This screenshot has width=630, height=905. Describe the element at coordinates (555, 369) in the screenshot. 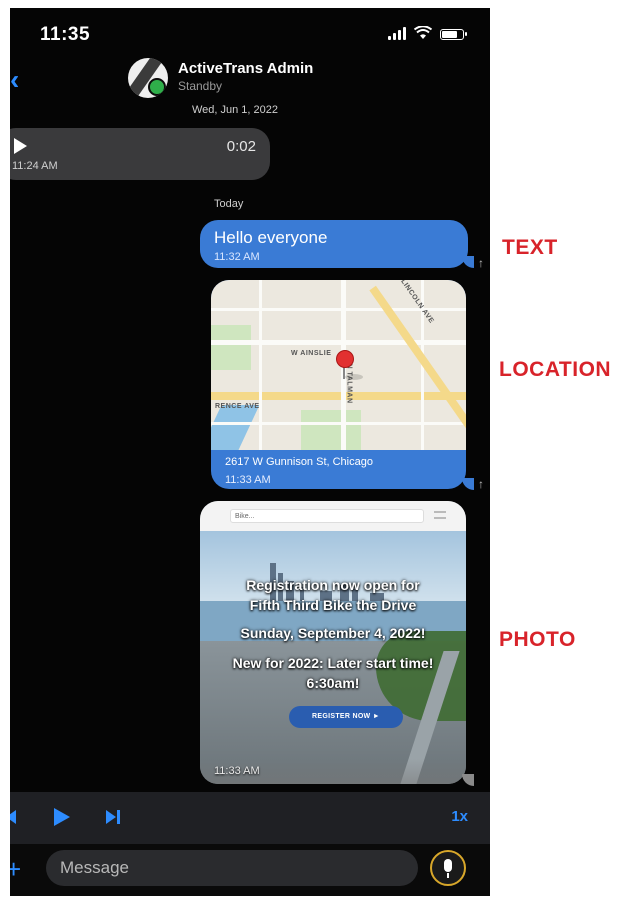

I see `annotation-location: LOCATION` at that location.